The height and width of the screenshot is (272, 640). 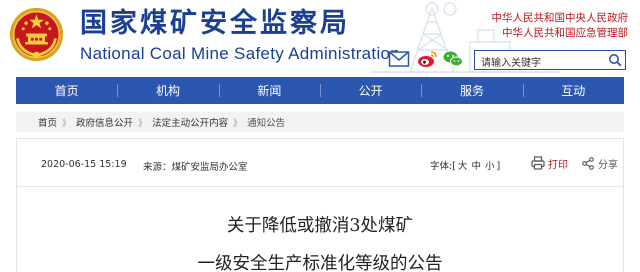 What do you see at coordinates (560, 18) in the screenshot?
I see `link-central-government: 中华人民共和国中央人民政府` at bounding box center [560, 18].